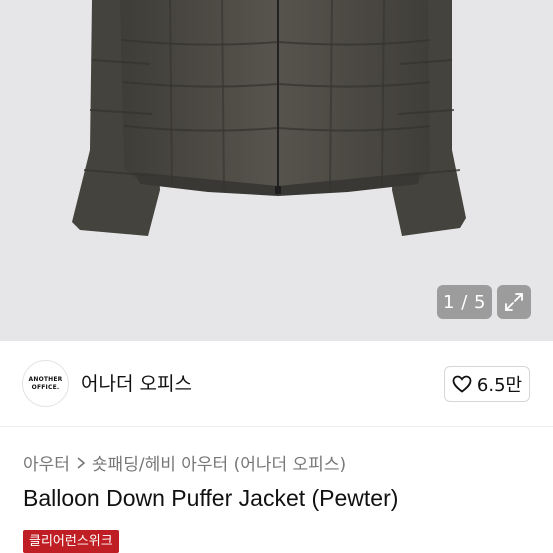 The height and width of the screenshot is (553, 553). Describe the element at coordinates (136, 382) in the screenshot. I see `store-name: 어나더 오피스` at that location.